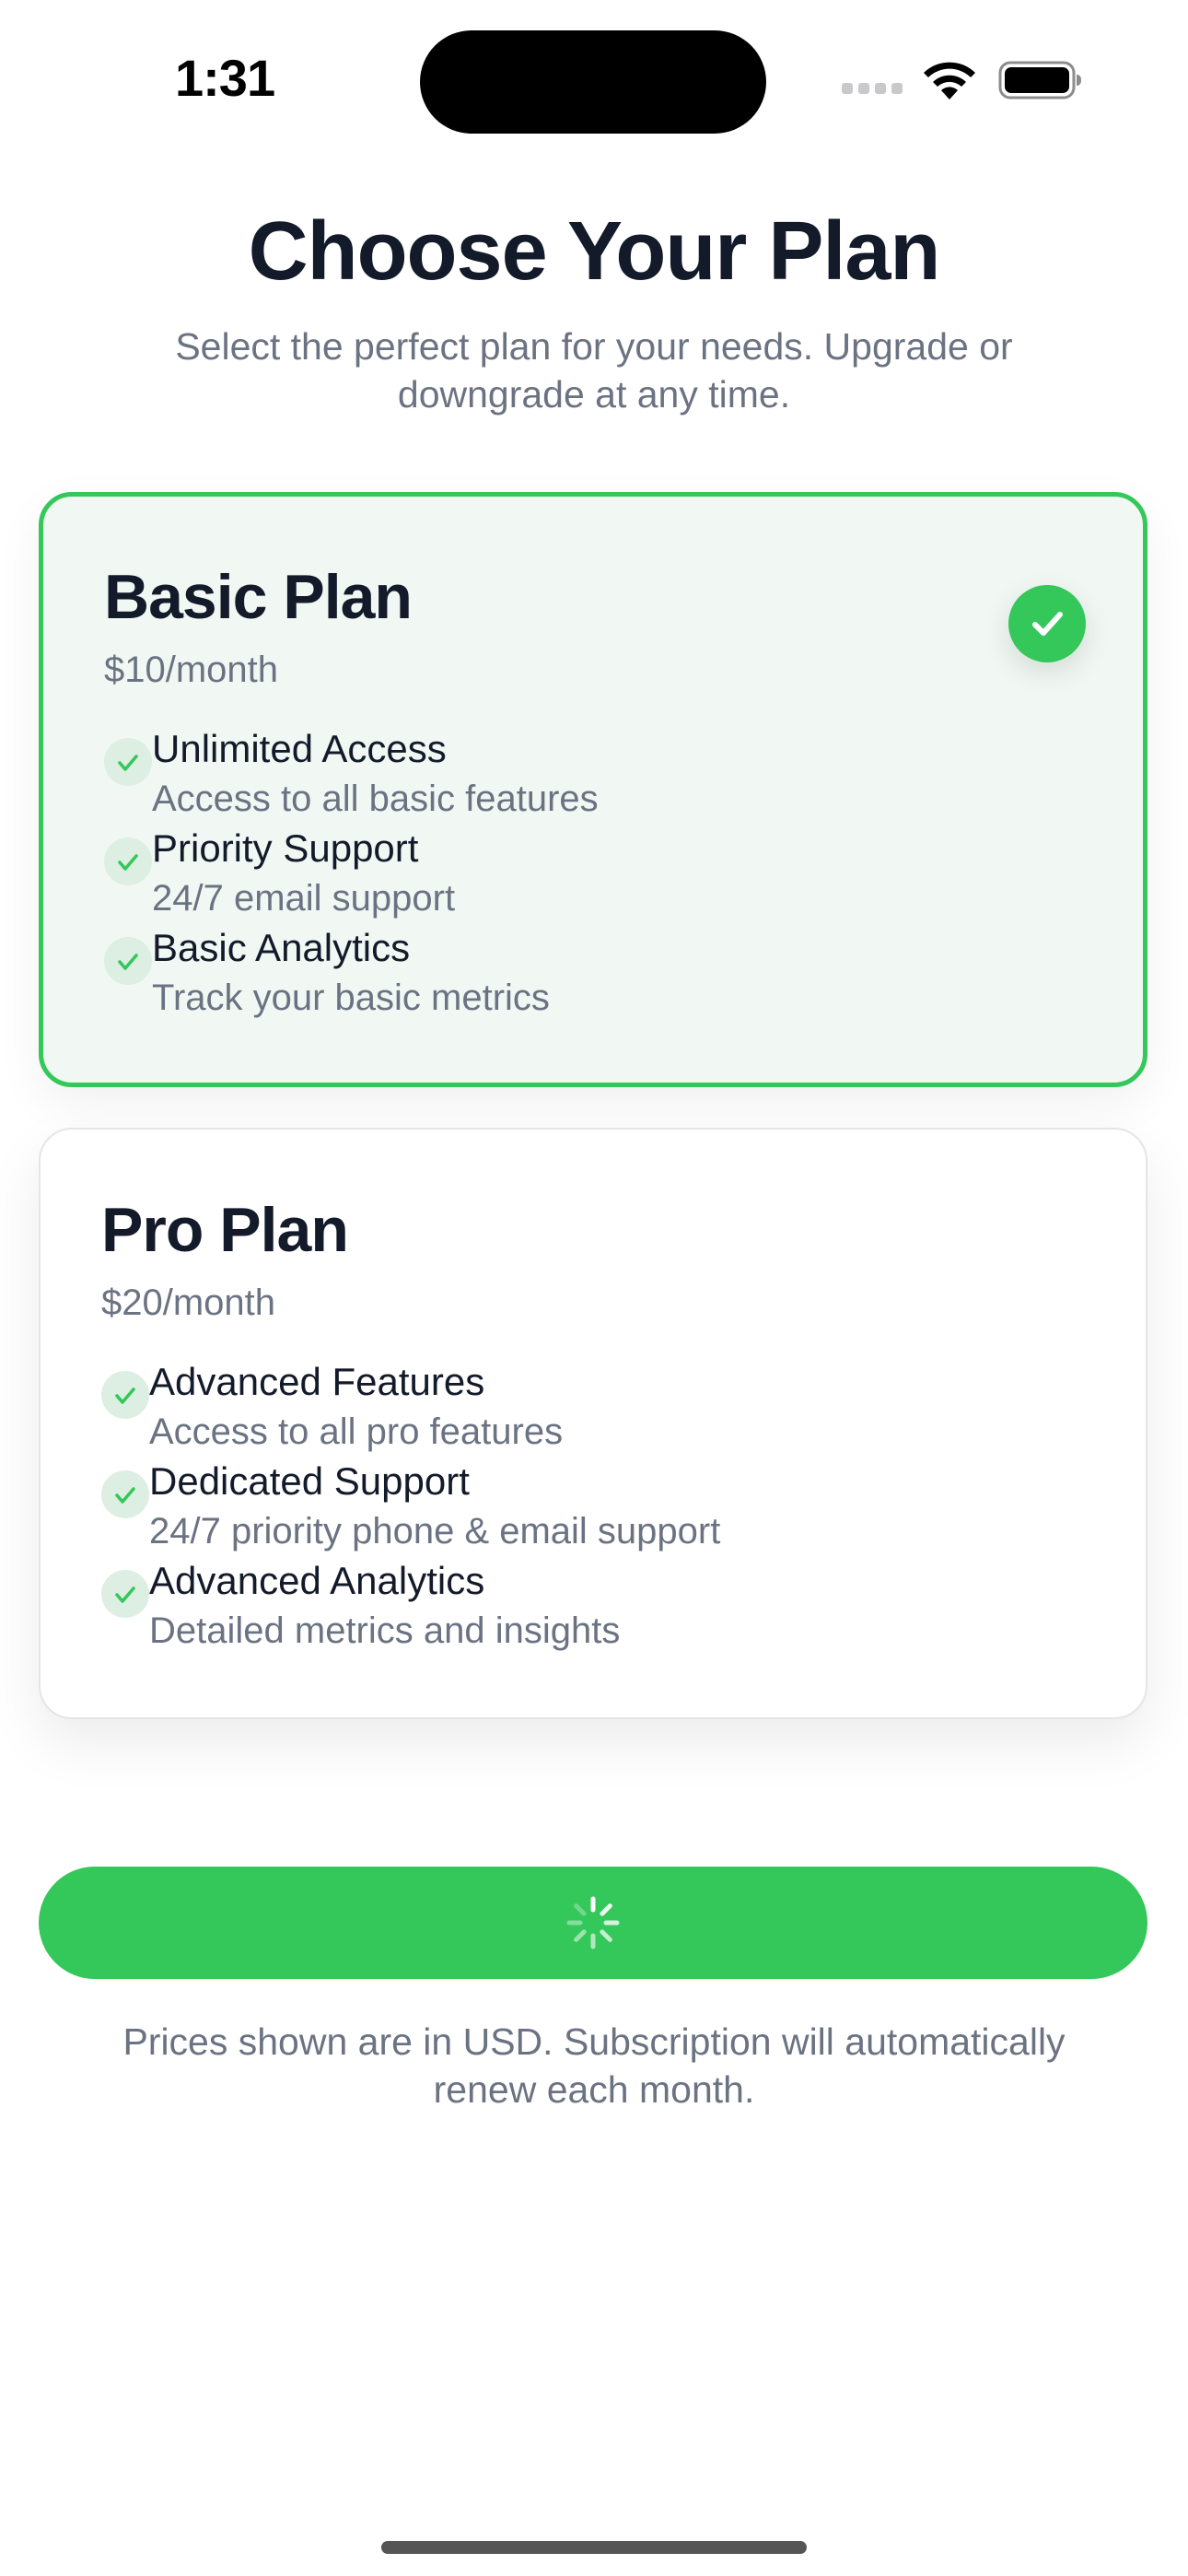 This screenshot has height=2576, width=1188. What do you see at coordinates (949, 81) in the screenshot?
I see `wifi-icon` at bounding box center [949, 81].